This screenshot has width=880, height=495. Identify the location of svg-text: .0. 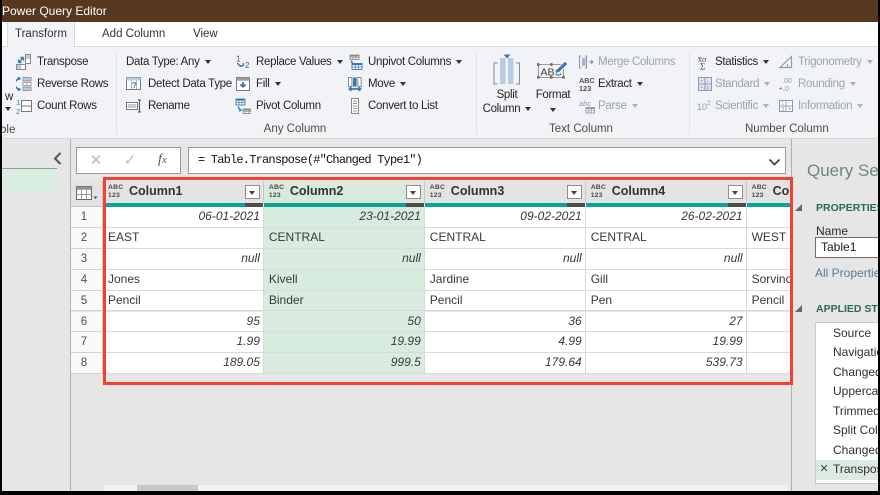
(786, 89).